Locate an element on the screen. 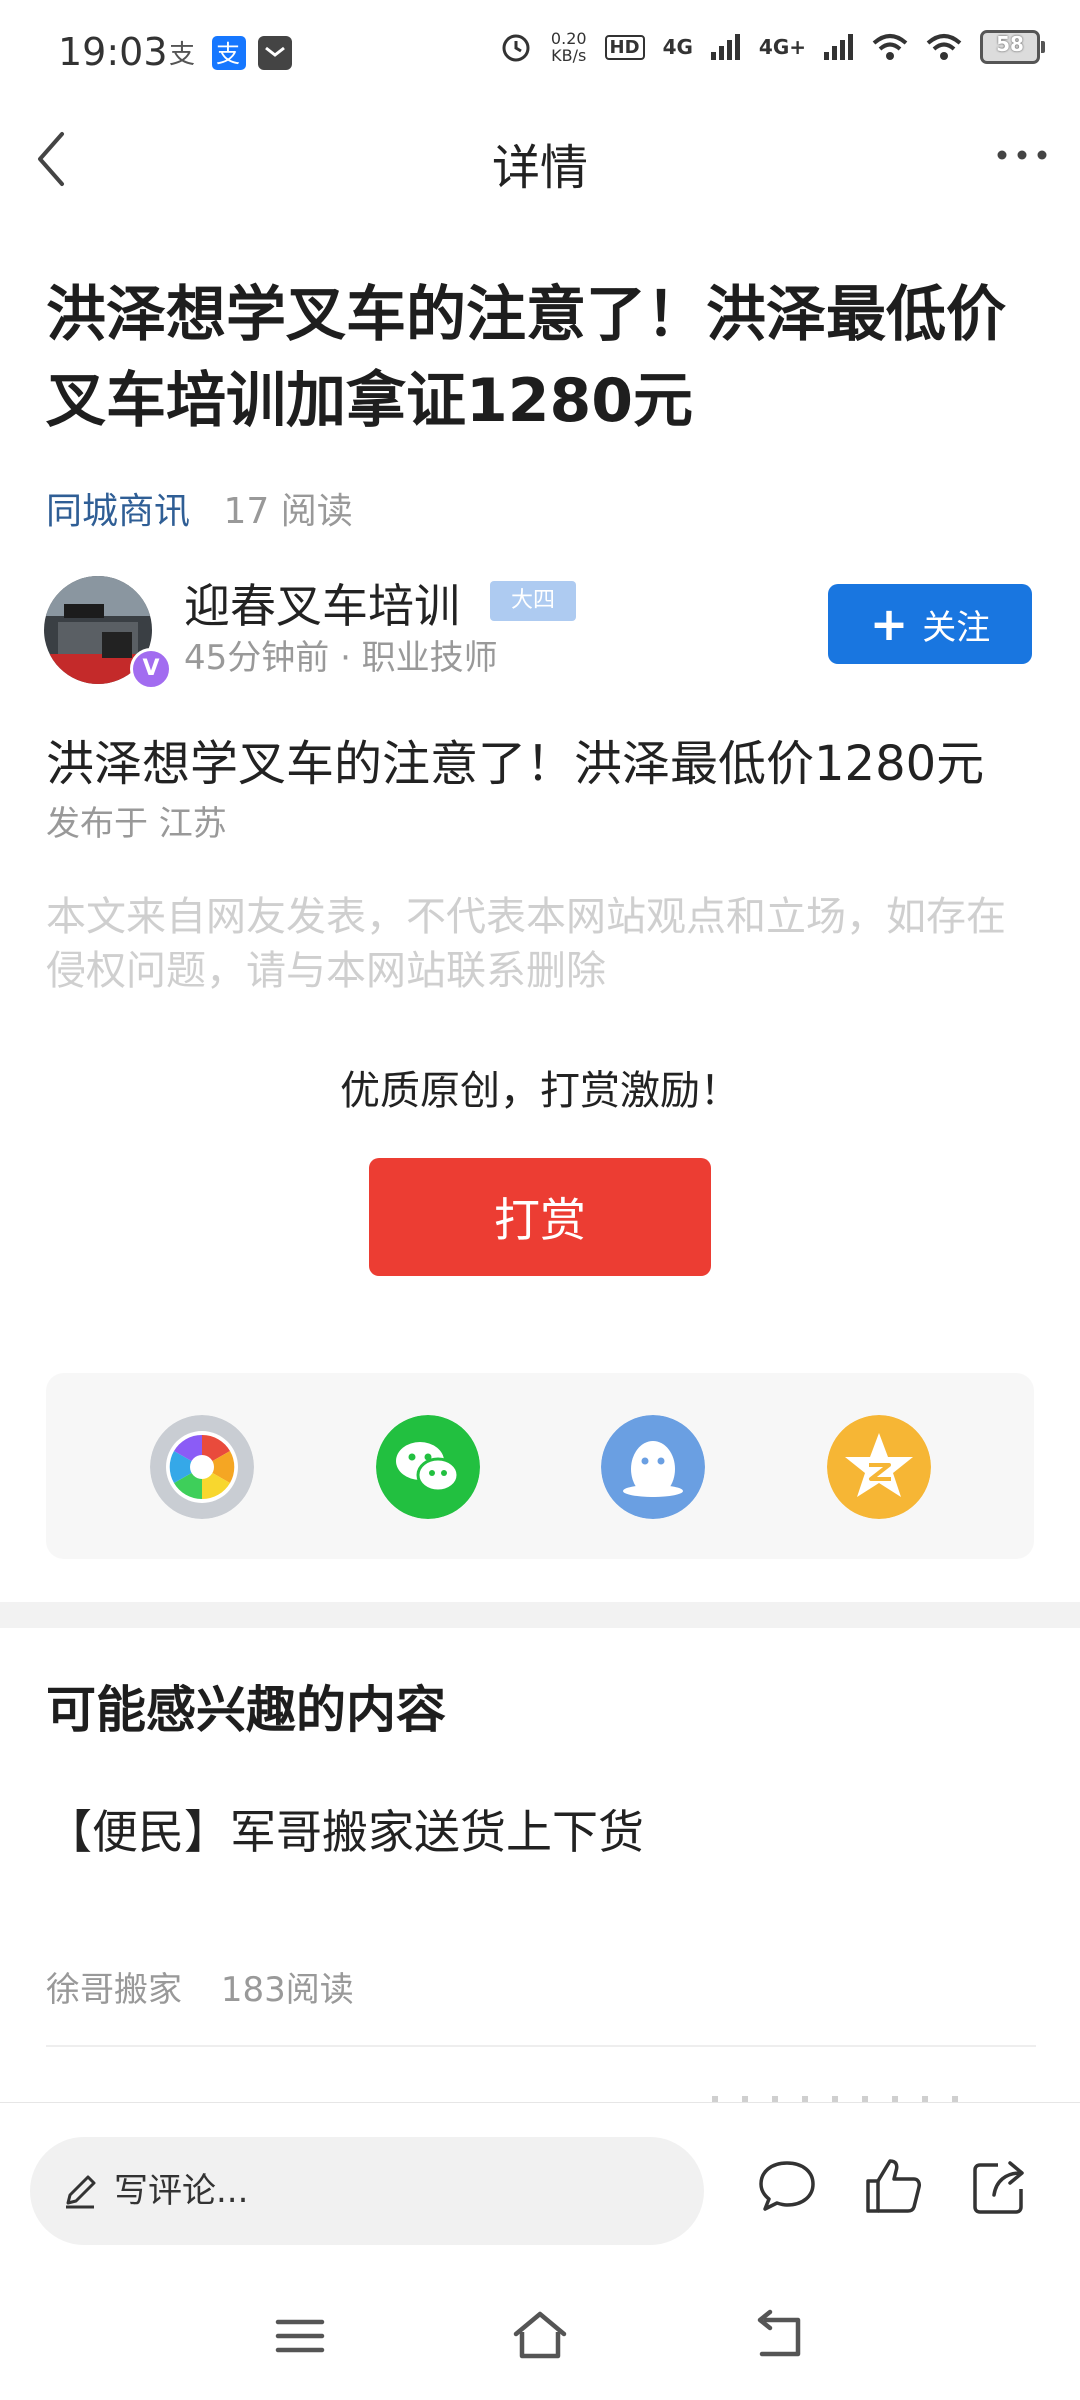 This screenshot has width=1080, height=2400. like-icon is located at coordinates (893, 2186).